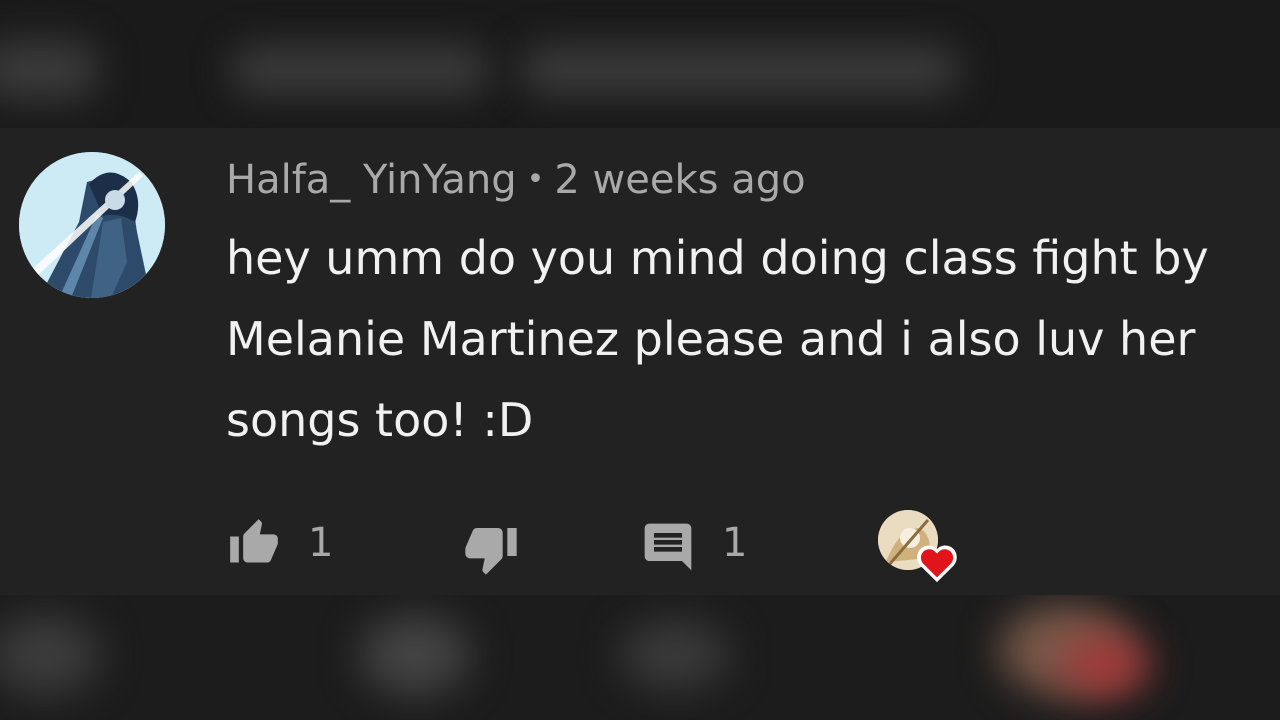  I want to click on comment-meta: Halfa_ YinYang • 2 weeks ago, so click(516, 180).